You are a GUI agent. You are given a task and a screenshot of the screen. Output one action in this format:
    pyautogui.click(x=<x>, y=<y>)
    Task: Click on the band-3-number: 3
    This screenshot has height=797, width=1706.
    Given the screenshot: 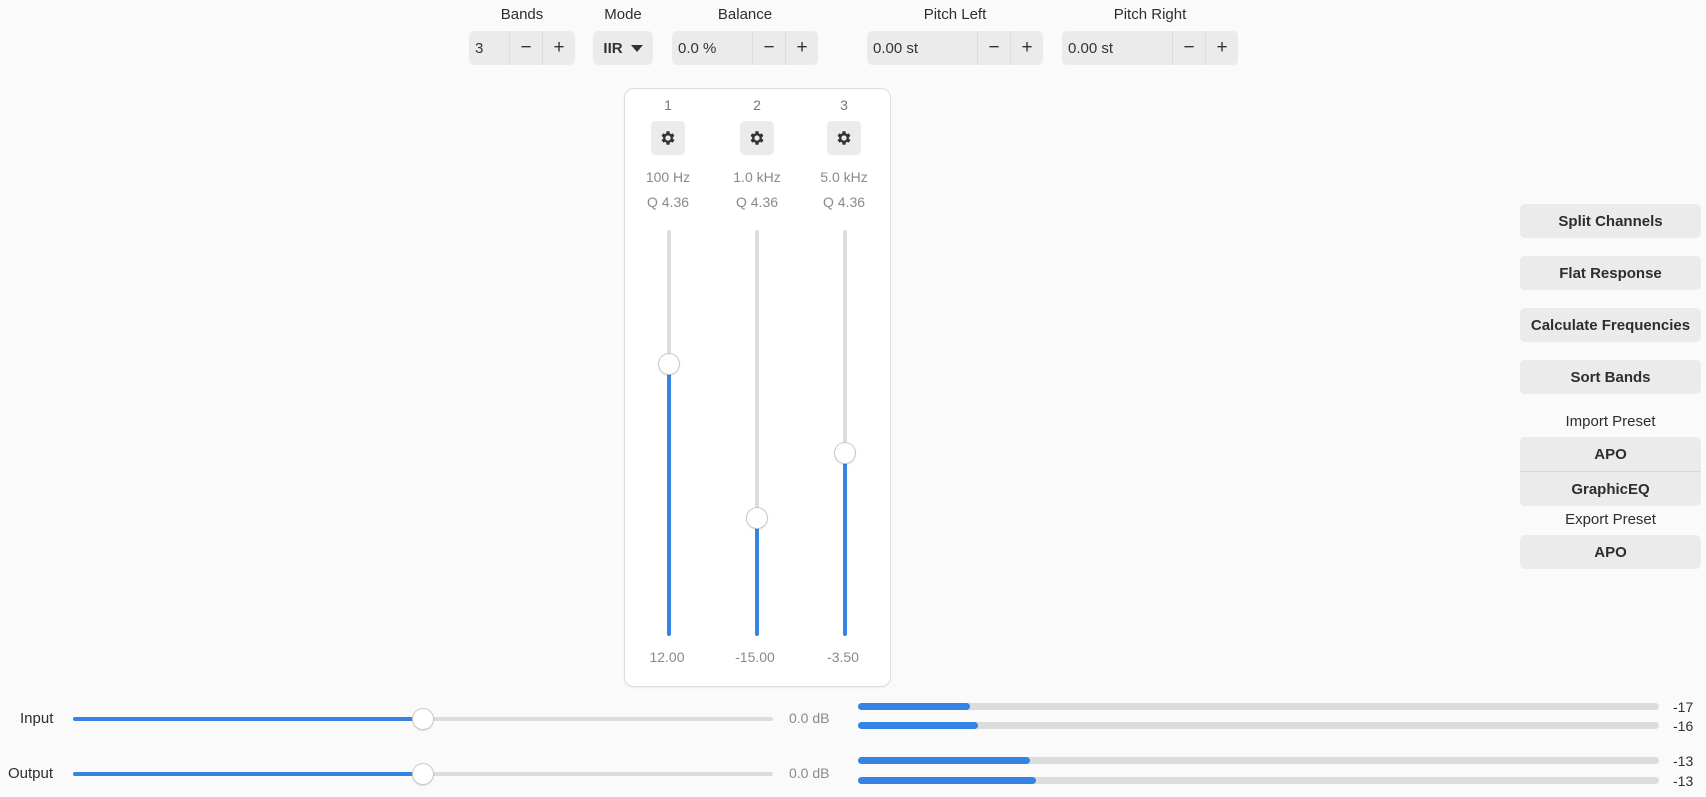 What is the action you would take?
    pyautogui.click(x=844, y=105)
    